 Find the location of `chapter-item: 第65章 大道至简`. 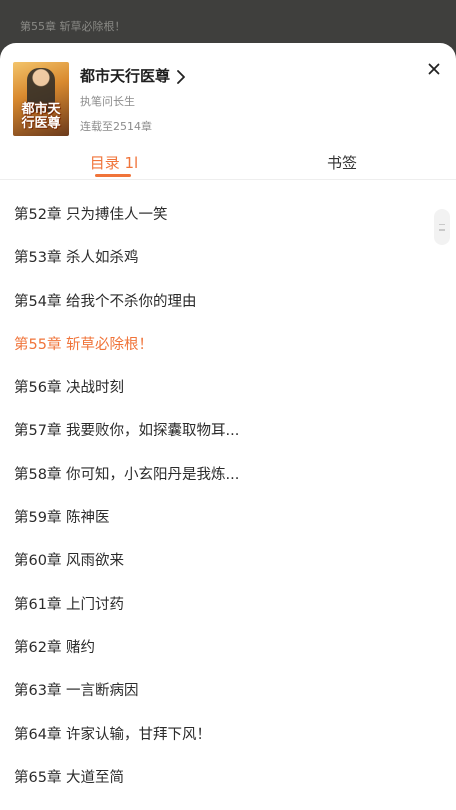

chapter-item: 第65章 大道至简 is located at coordinates (228, 778).